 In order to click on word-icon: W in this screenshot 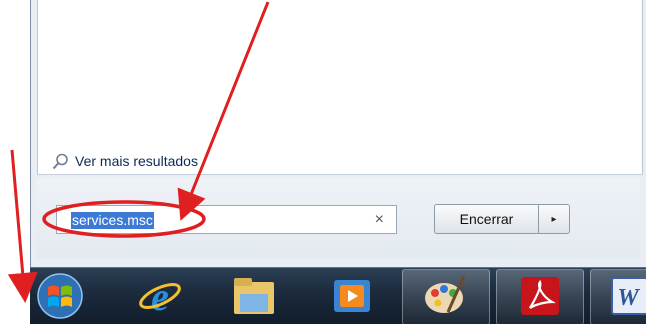, I will do `click(628, 296)`.